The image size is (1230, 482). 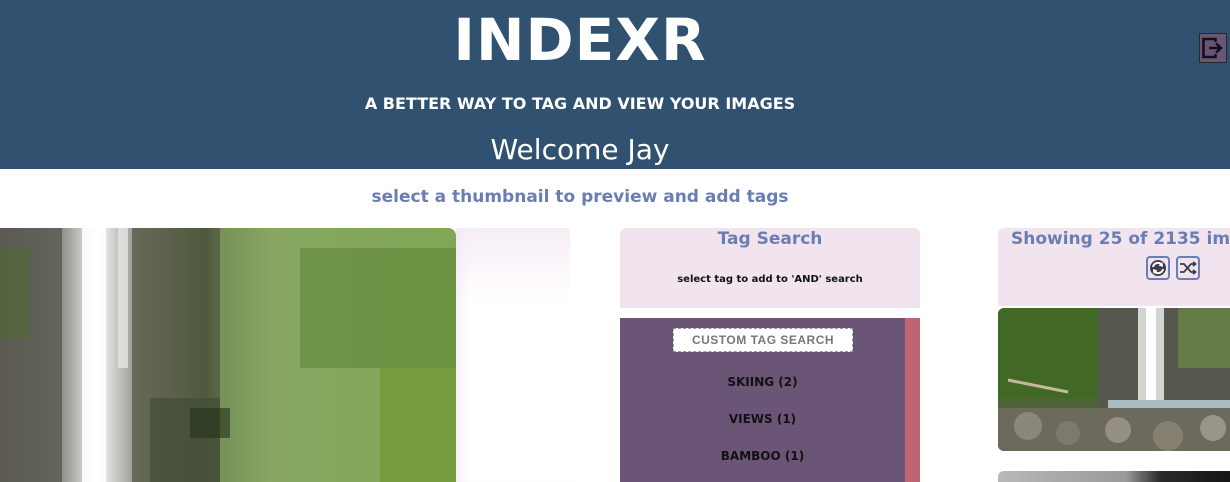 What do you see at coordinates (762, 456) in the screenshot?
I see `tag-item-bamboo: BAMBOO (1)` at bounding box center [762, 456].